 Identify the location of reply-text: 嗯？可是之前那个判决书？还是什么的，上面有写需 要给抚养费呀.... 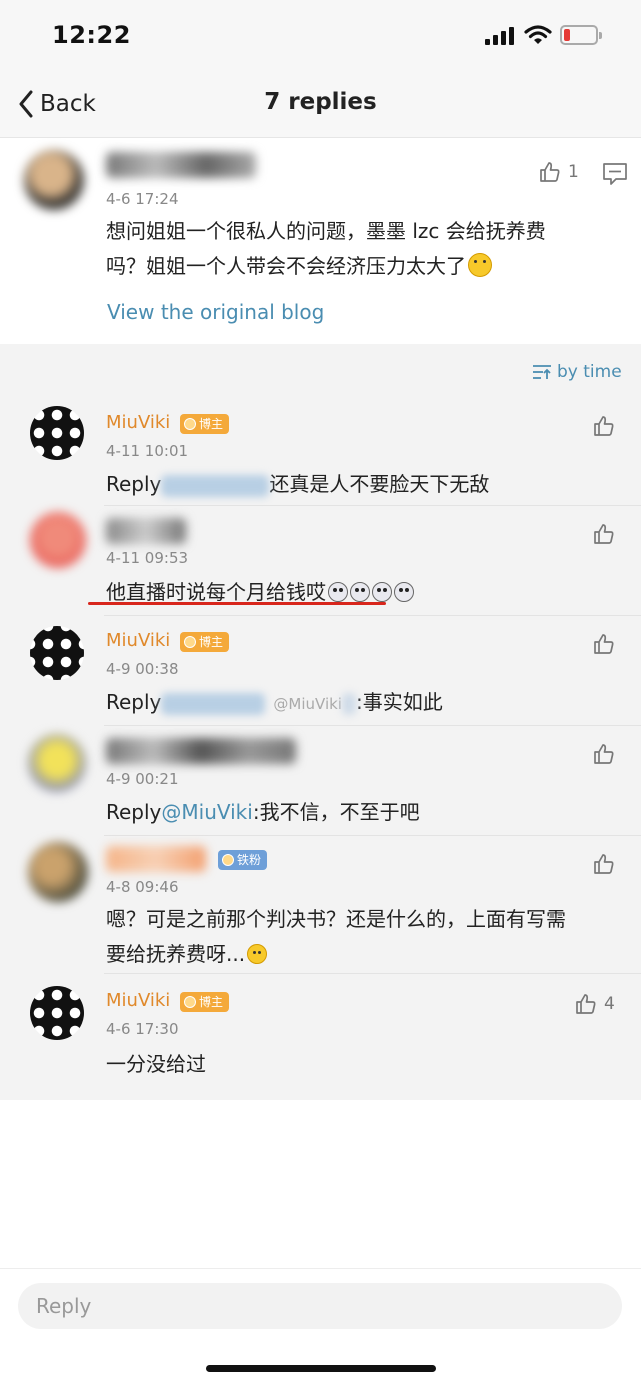
(336, 937).